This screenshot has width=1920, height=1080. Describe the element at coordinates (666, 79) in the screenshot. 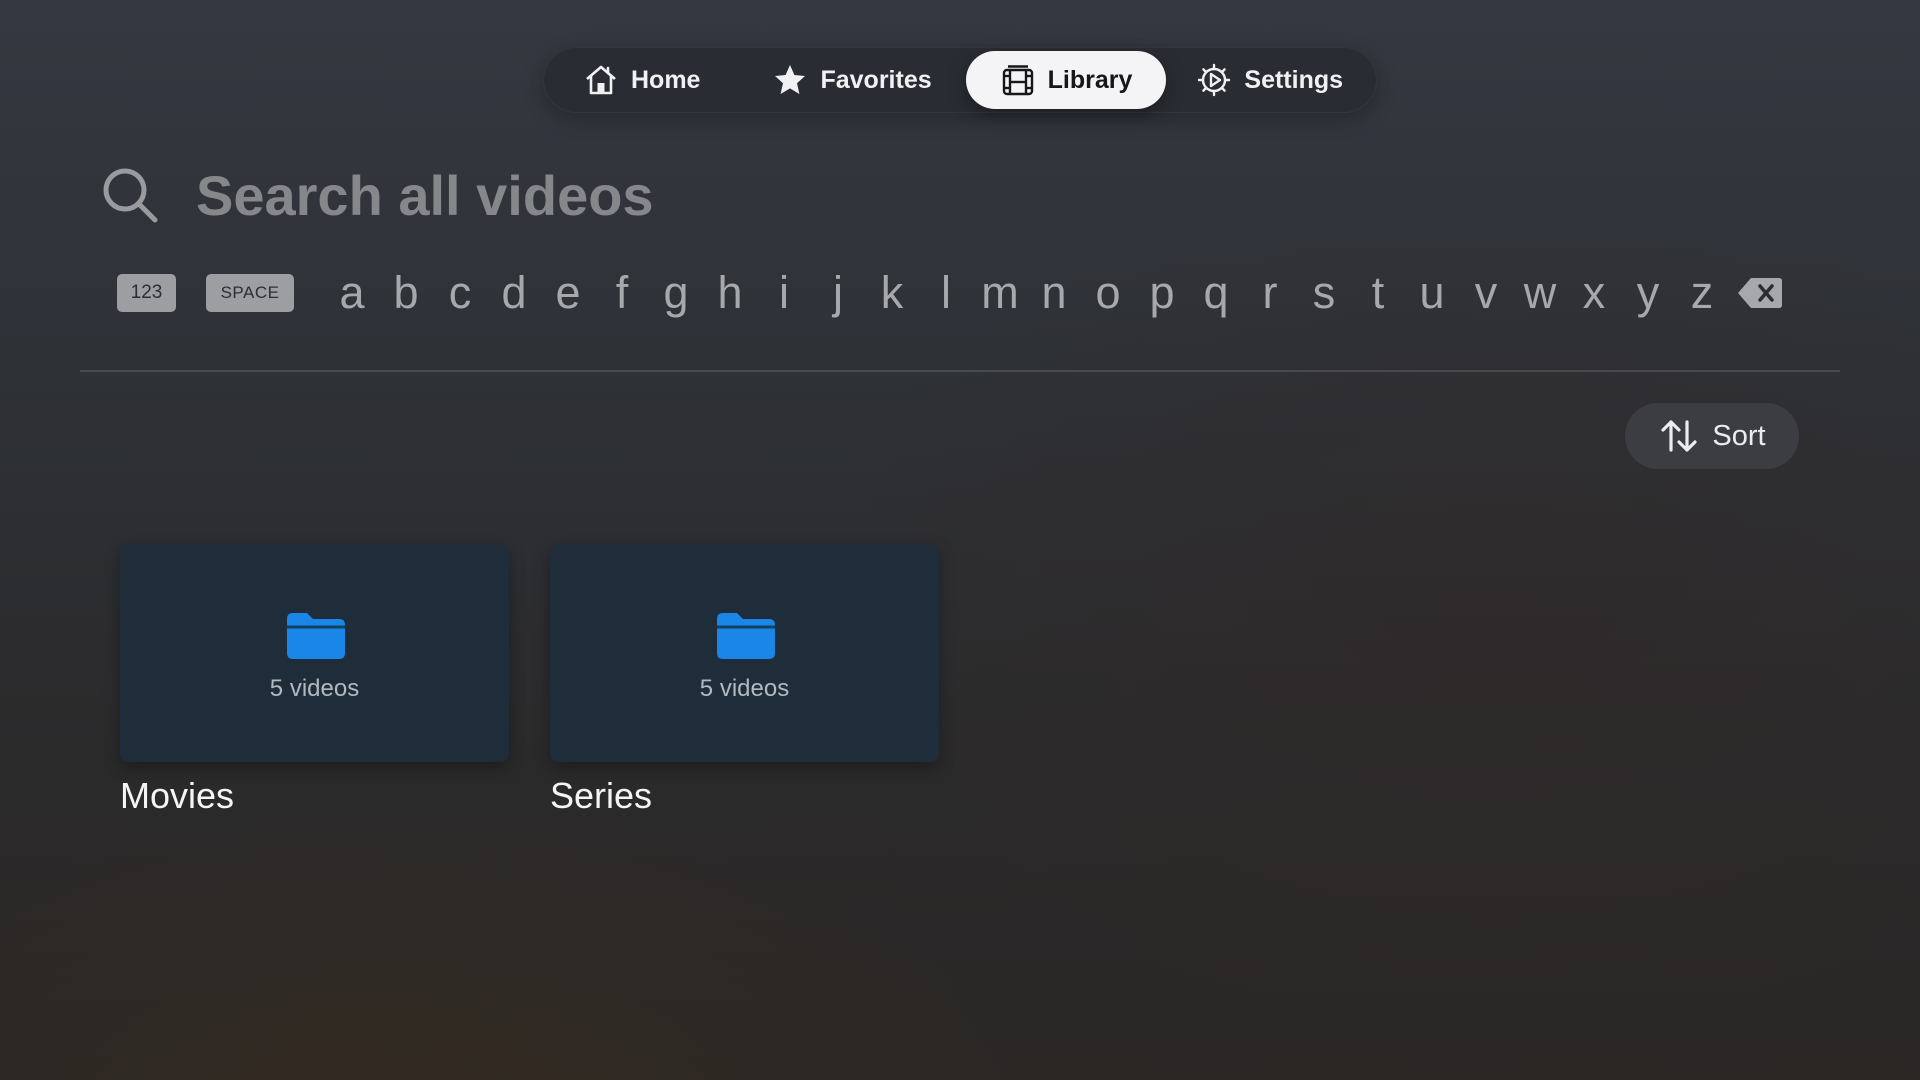

I see `nav-home-label: Home` at that location.